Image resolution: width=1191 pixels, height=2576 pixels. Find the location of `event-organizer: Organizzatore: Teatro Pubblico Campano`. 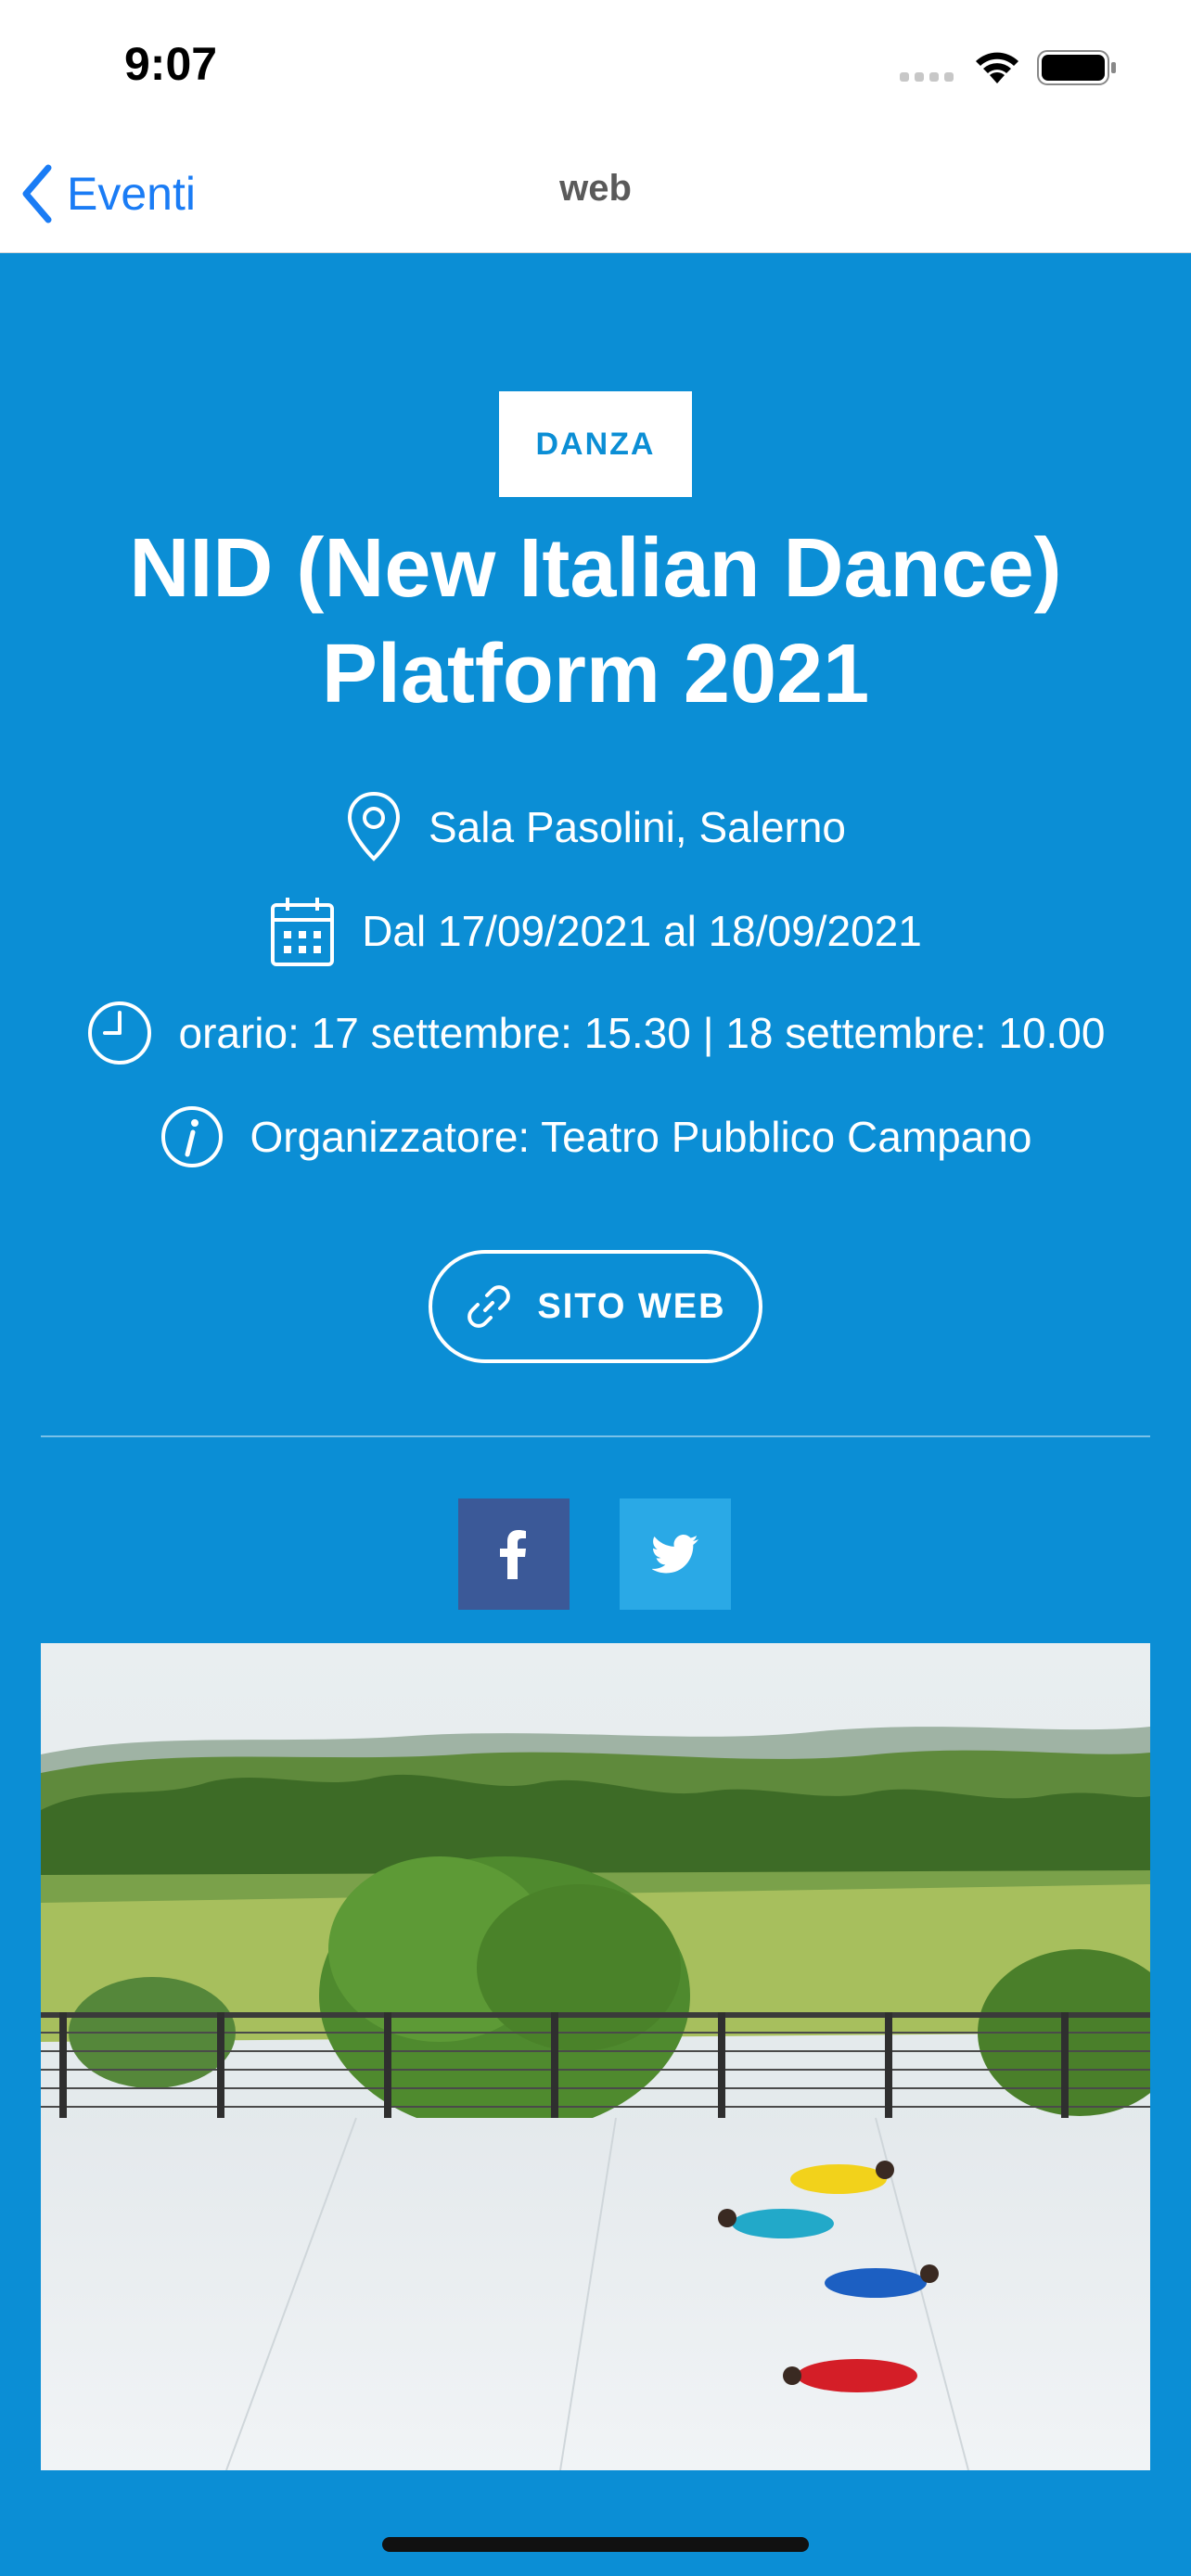

event-organizer: Organizzatore: Teatro Pubblico Campano is located at coordinates (595, 1137).